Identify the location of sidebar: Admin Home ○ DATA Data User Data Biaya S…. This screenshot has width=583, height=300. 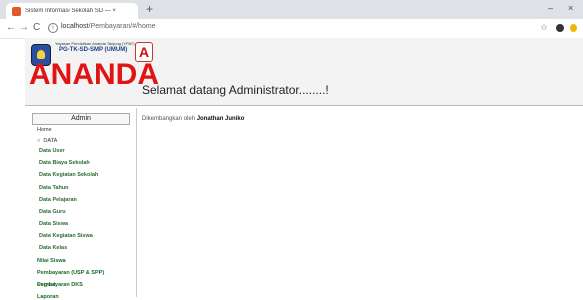
(81, 204).